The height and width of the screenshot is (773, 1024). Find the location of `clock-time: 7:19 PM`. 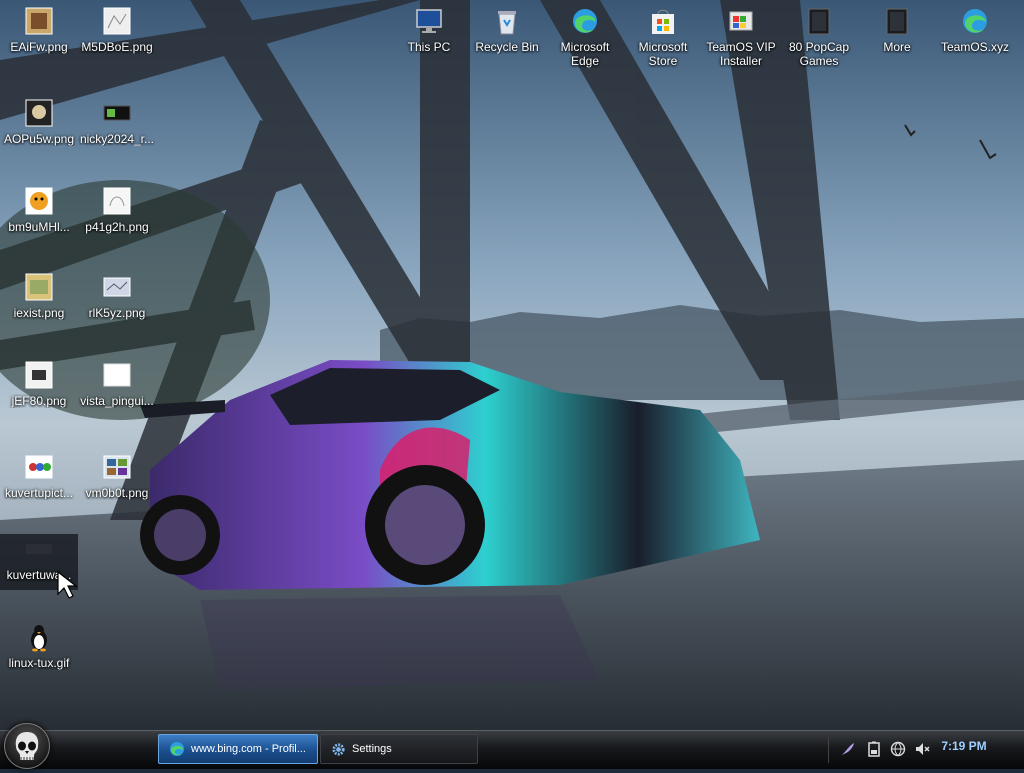

clock-time: 7:19 PM is located at coordinates (964, 746).